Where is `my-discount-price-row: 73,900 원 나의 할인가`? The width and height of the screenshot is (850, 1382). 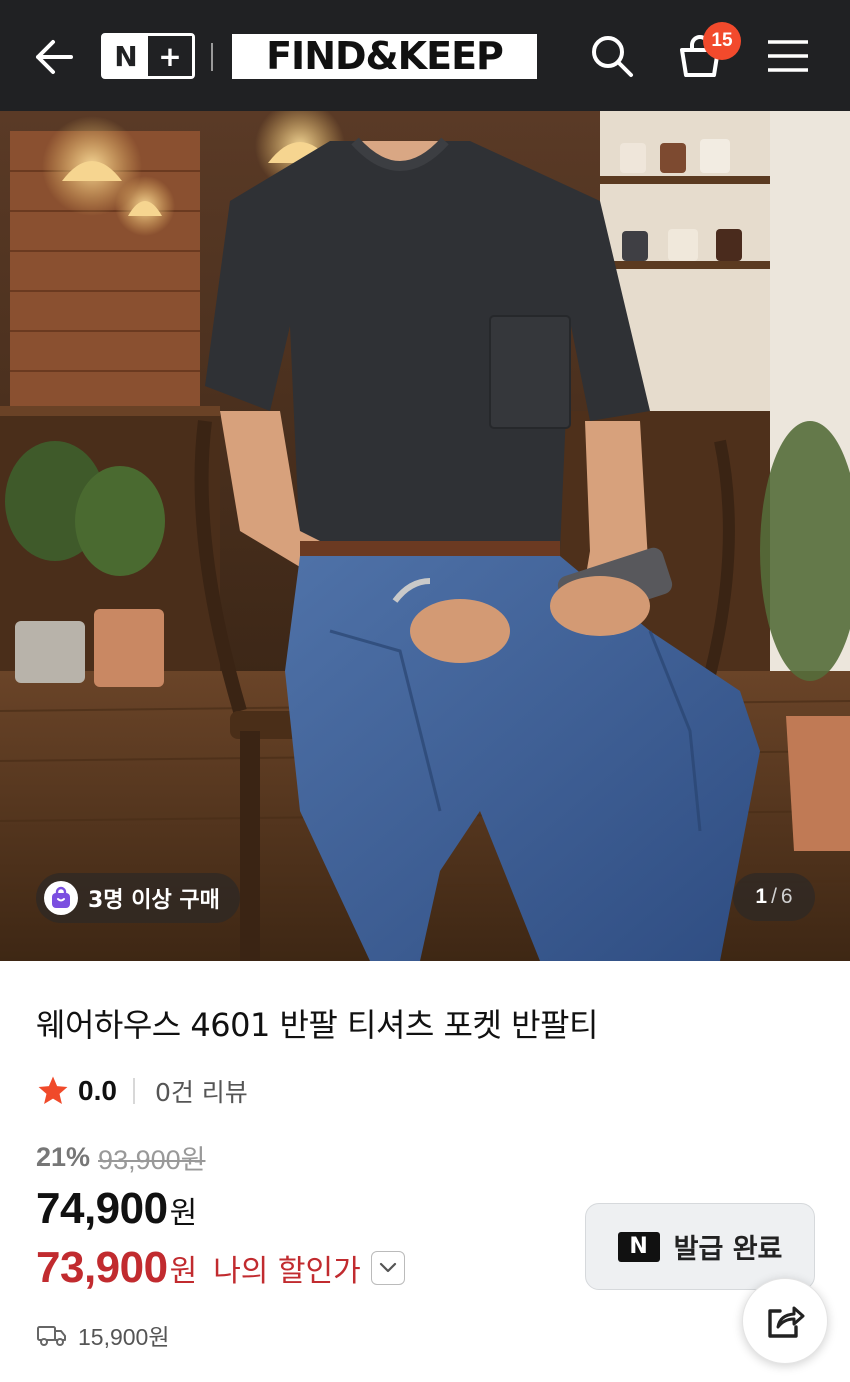 my-discount-price-row: 73,900 원 나의 할인가 is located at coordinates (220, 1268).